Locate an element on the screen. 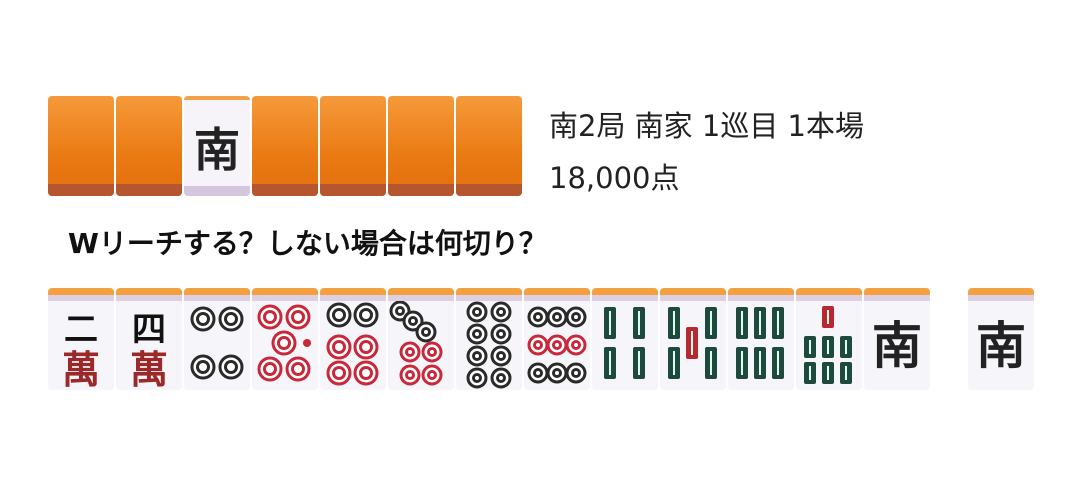  hand-tile-7p is located at coordinates (421, 339).